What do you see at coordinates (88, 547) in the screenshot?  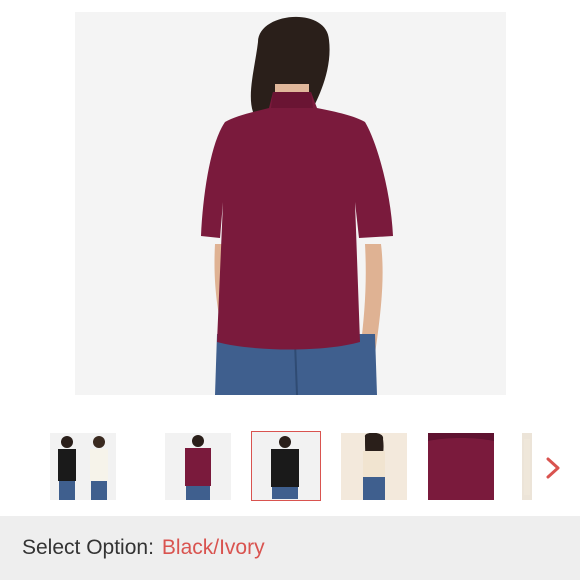 I see `select-option-label: Select Option:` at bounding box center [88, 547].